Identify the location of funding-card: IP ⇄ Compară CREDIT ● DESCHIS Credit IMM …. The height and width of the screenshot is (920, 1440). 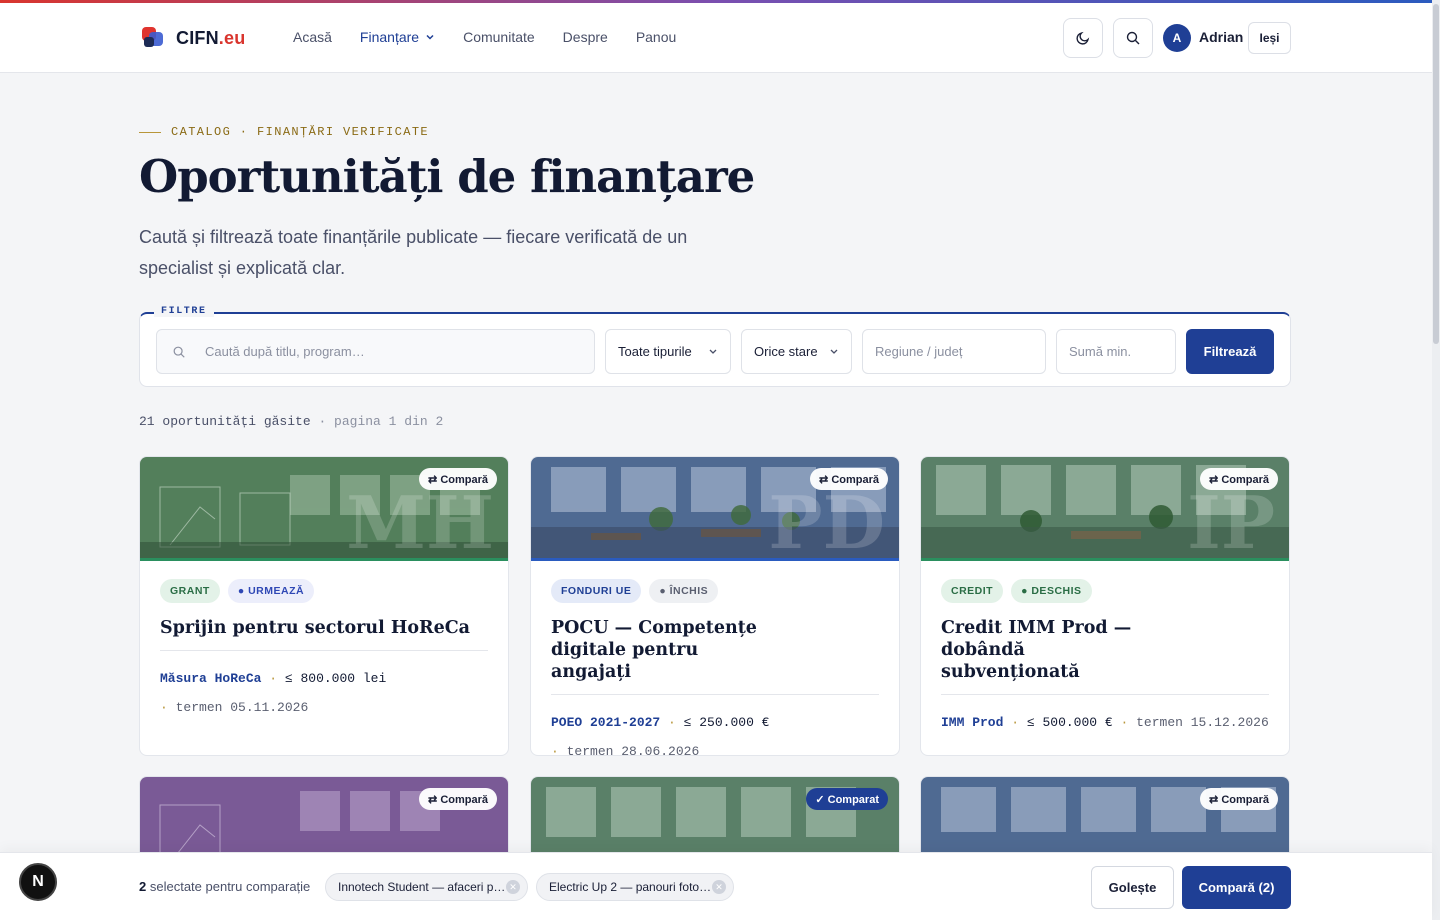
(1105, 606).